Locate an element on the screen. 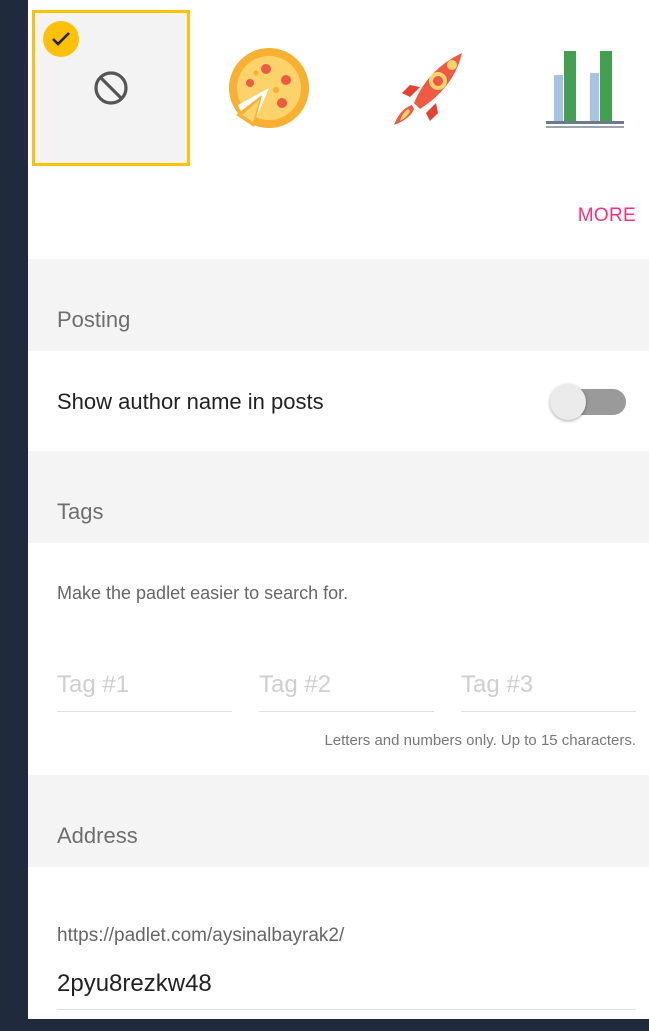  toggle-knob is located at coordinates (568, 402).